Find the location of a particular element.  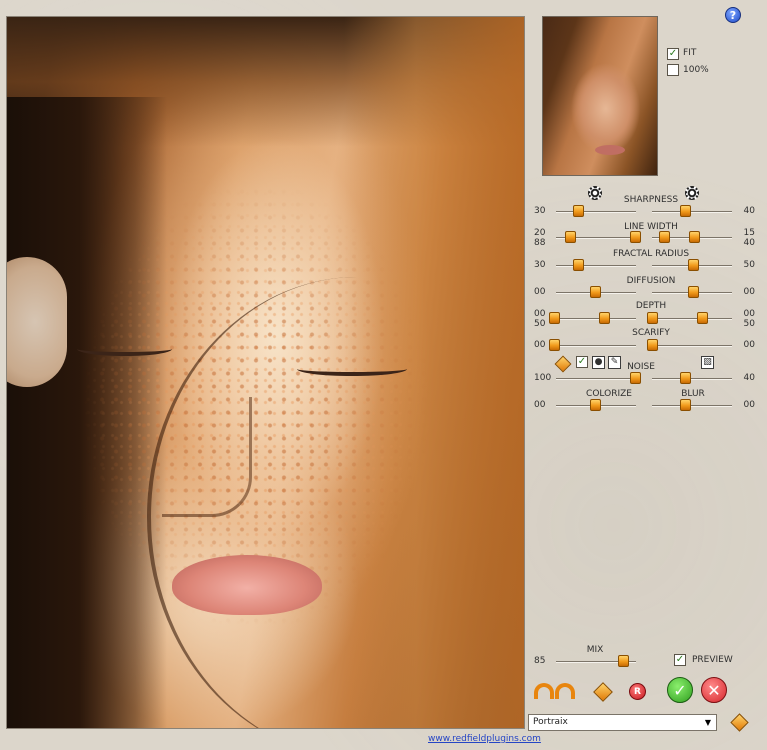

preview-checkbox: ✓ is located at coordinates (680, 660).